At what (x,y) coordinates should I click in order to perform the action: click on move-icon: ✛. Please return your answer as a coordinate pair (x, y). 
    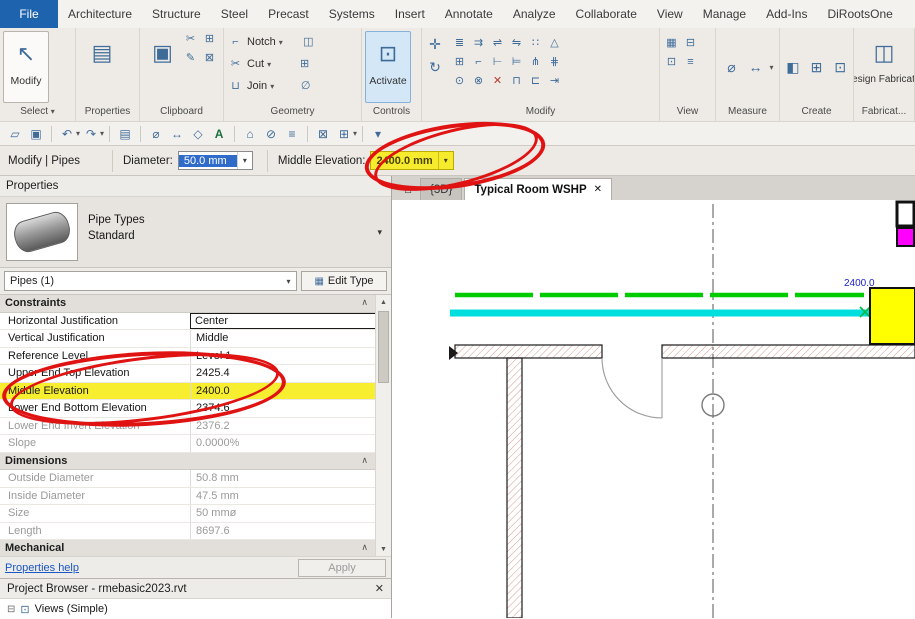
    Looking at the image, I should click on (435, 45).